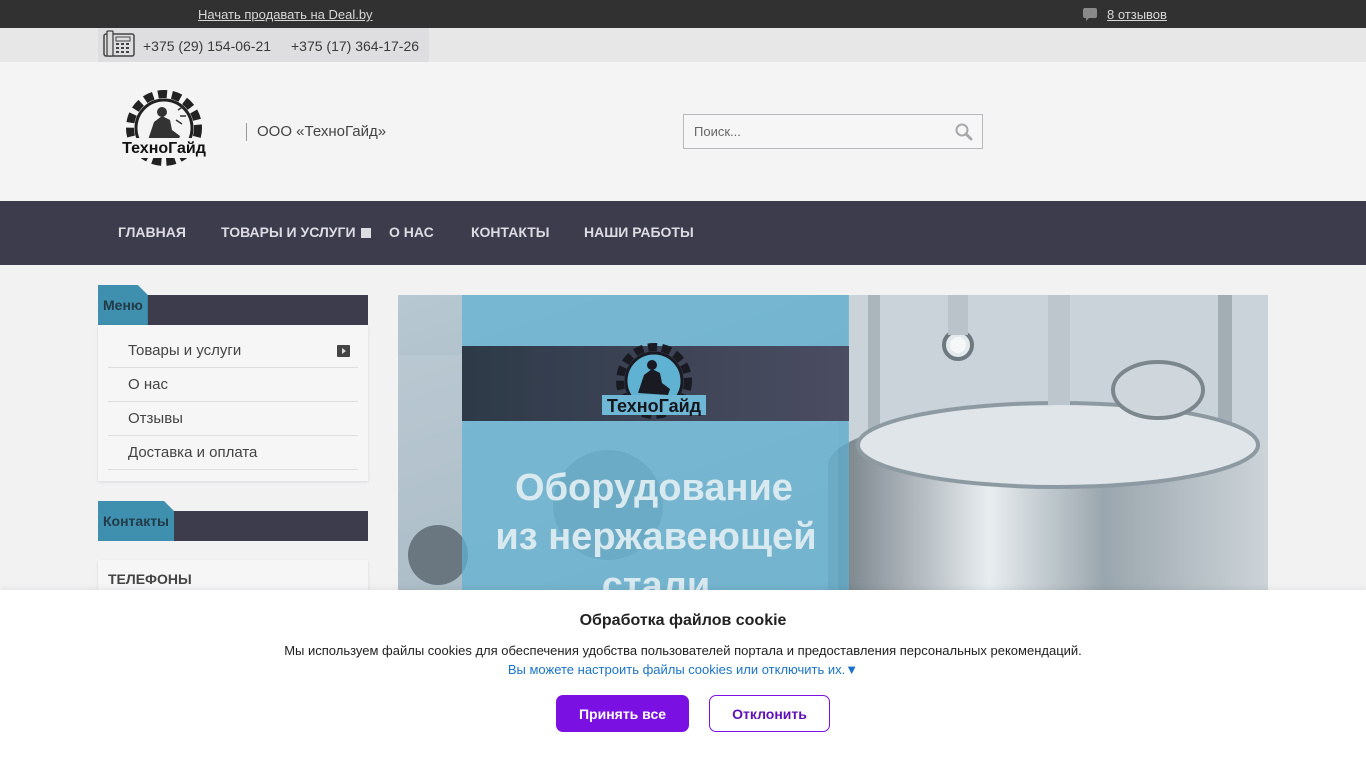 Image resolution: width=1366 pixels, height=768 pixels. What do you see at coordinates (654, 406) in the screenshot?
I see `banner-logo-text: ТехноГайд` at bounding box center [654, 406].